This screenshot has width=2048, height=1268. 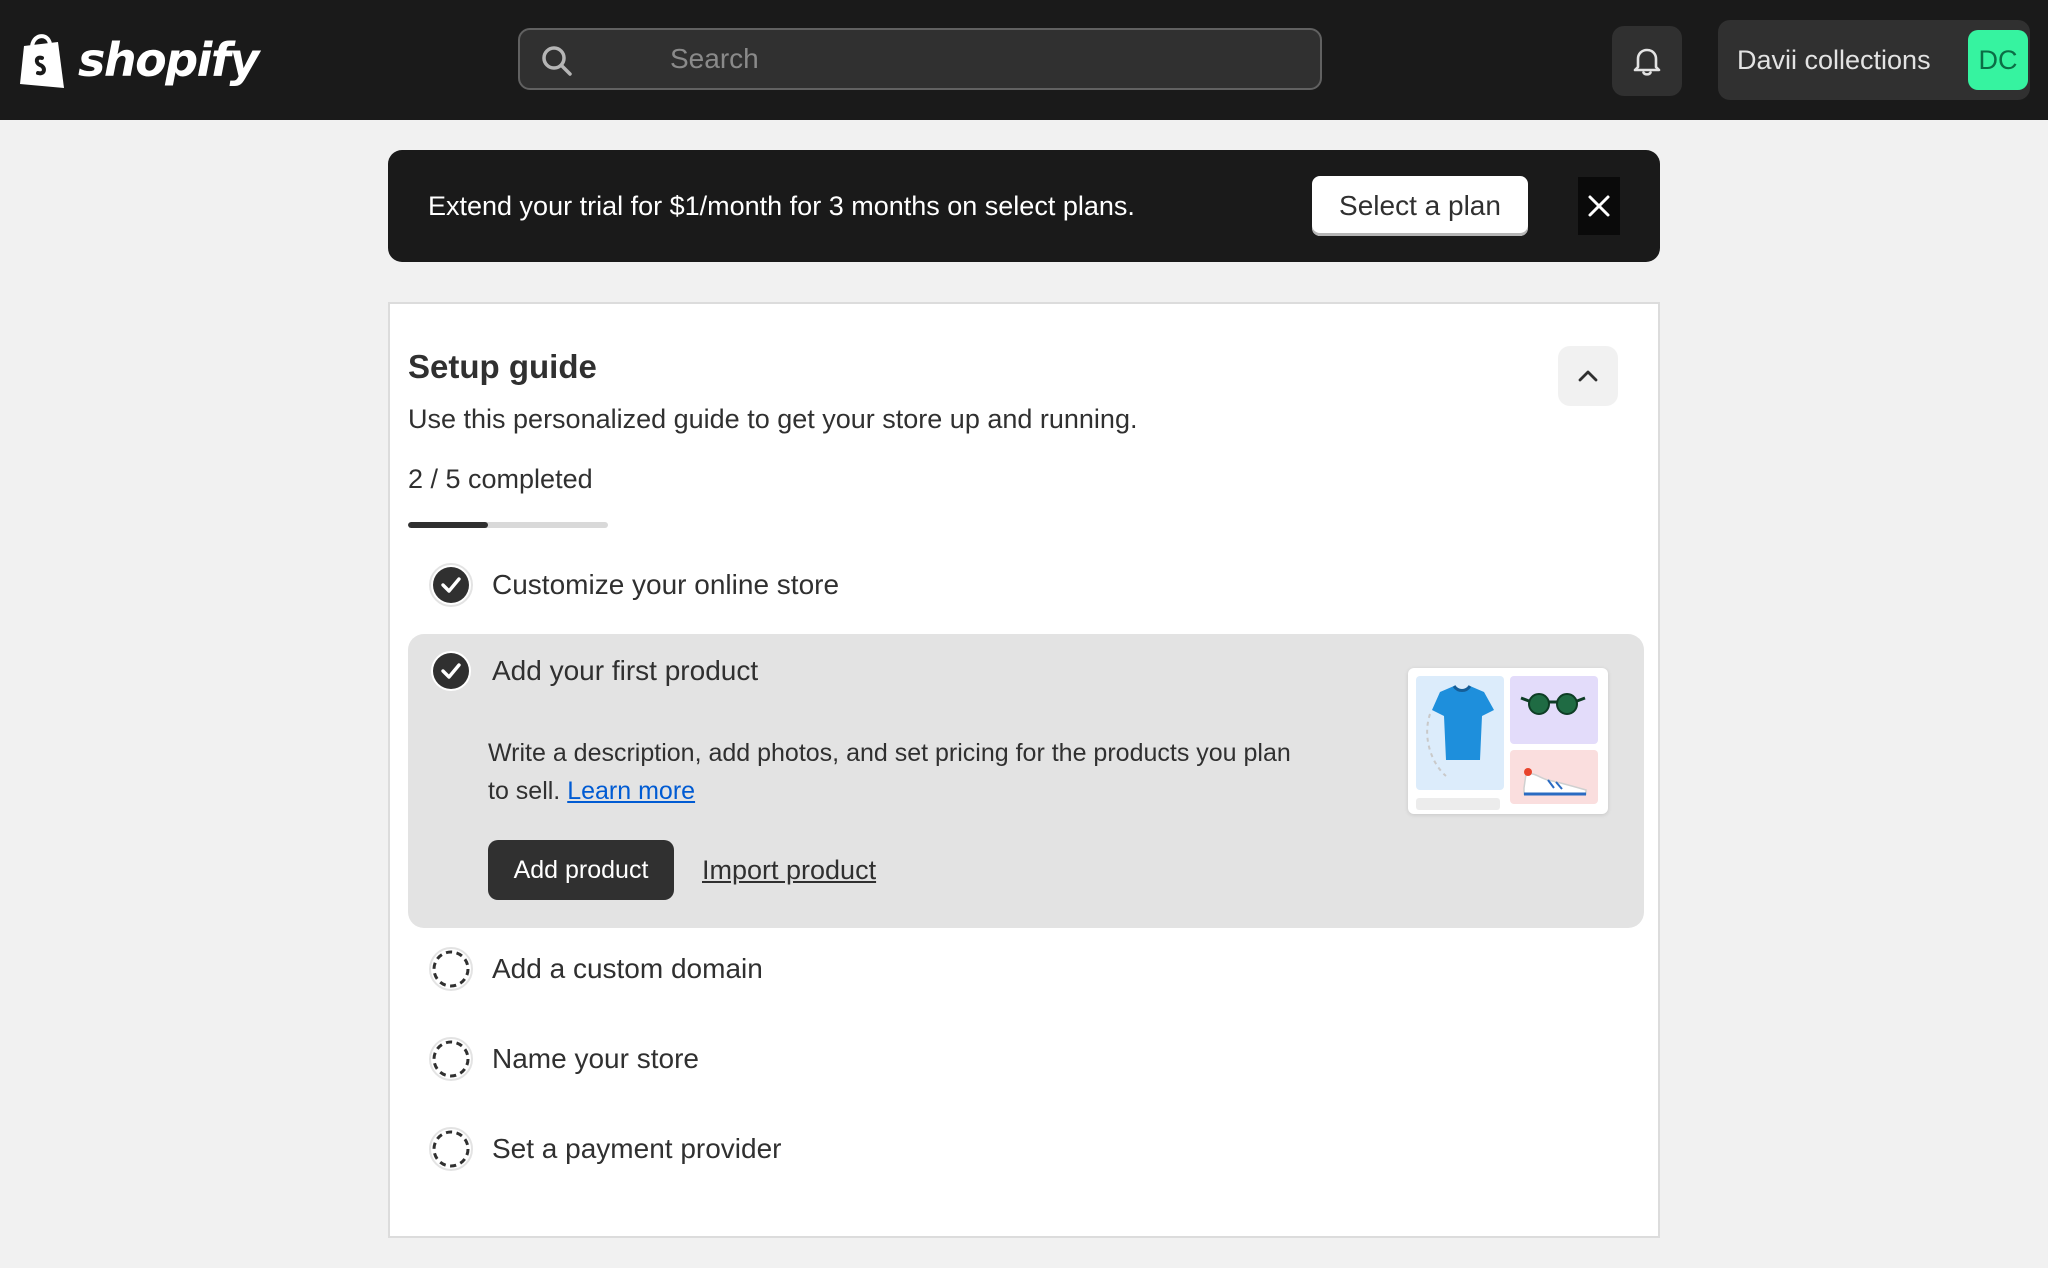 I want to click on close-icon, so click(x=1599, y=206).